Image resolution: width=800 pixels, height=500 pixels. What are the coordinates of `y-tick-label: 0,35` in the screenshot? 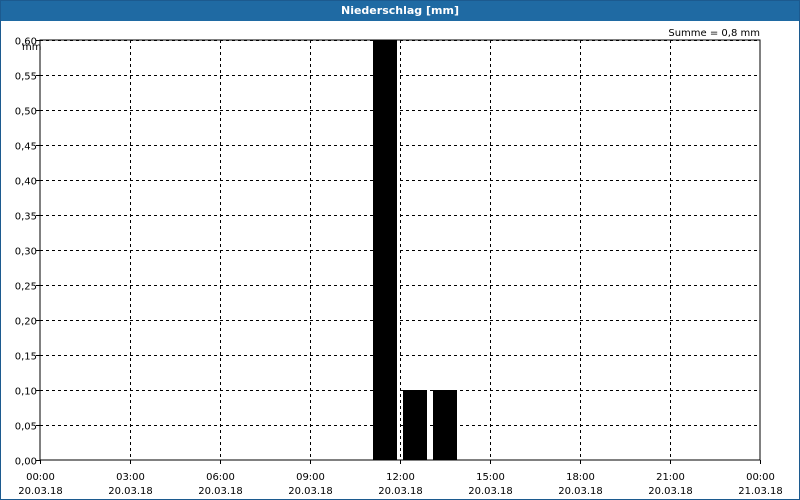 It's located at (26, 217).